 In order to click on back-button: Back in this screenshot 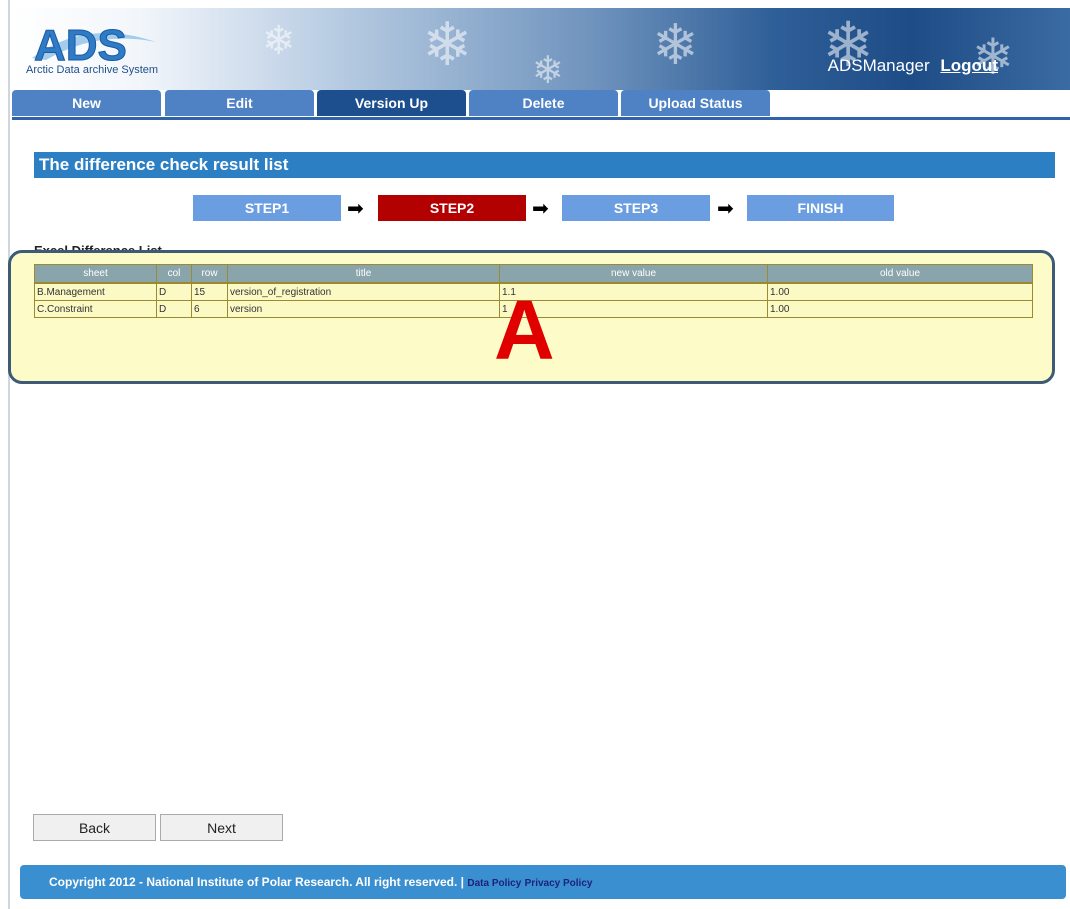, I will do `click(94, 827)`.